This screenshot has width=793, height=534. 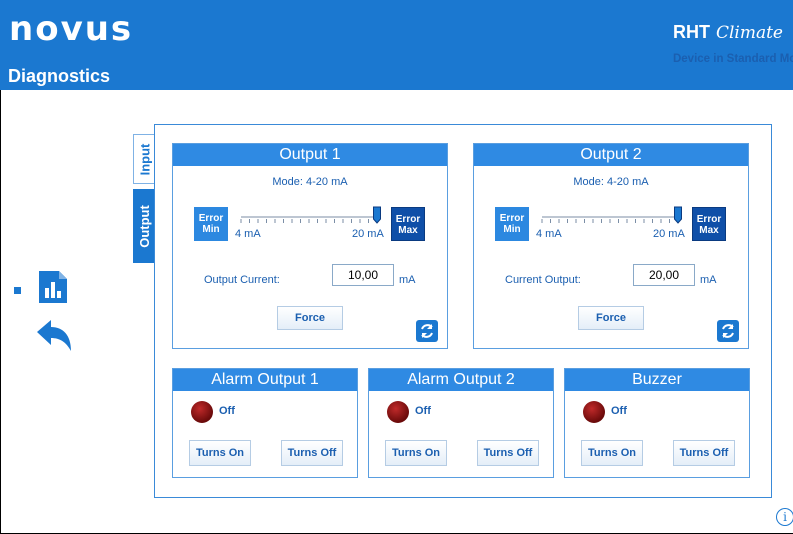 What do you see at coordinates (407, 280) in the screenshot?
I see `output-1-unit: mA` at bounding box center [407, 280].